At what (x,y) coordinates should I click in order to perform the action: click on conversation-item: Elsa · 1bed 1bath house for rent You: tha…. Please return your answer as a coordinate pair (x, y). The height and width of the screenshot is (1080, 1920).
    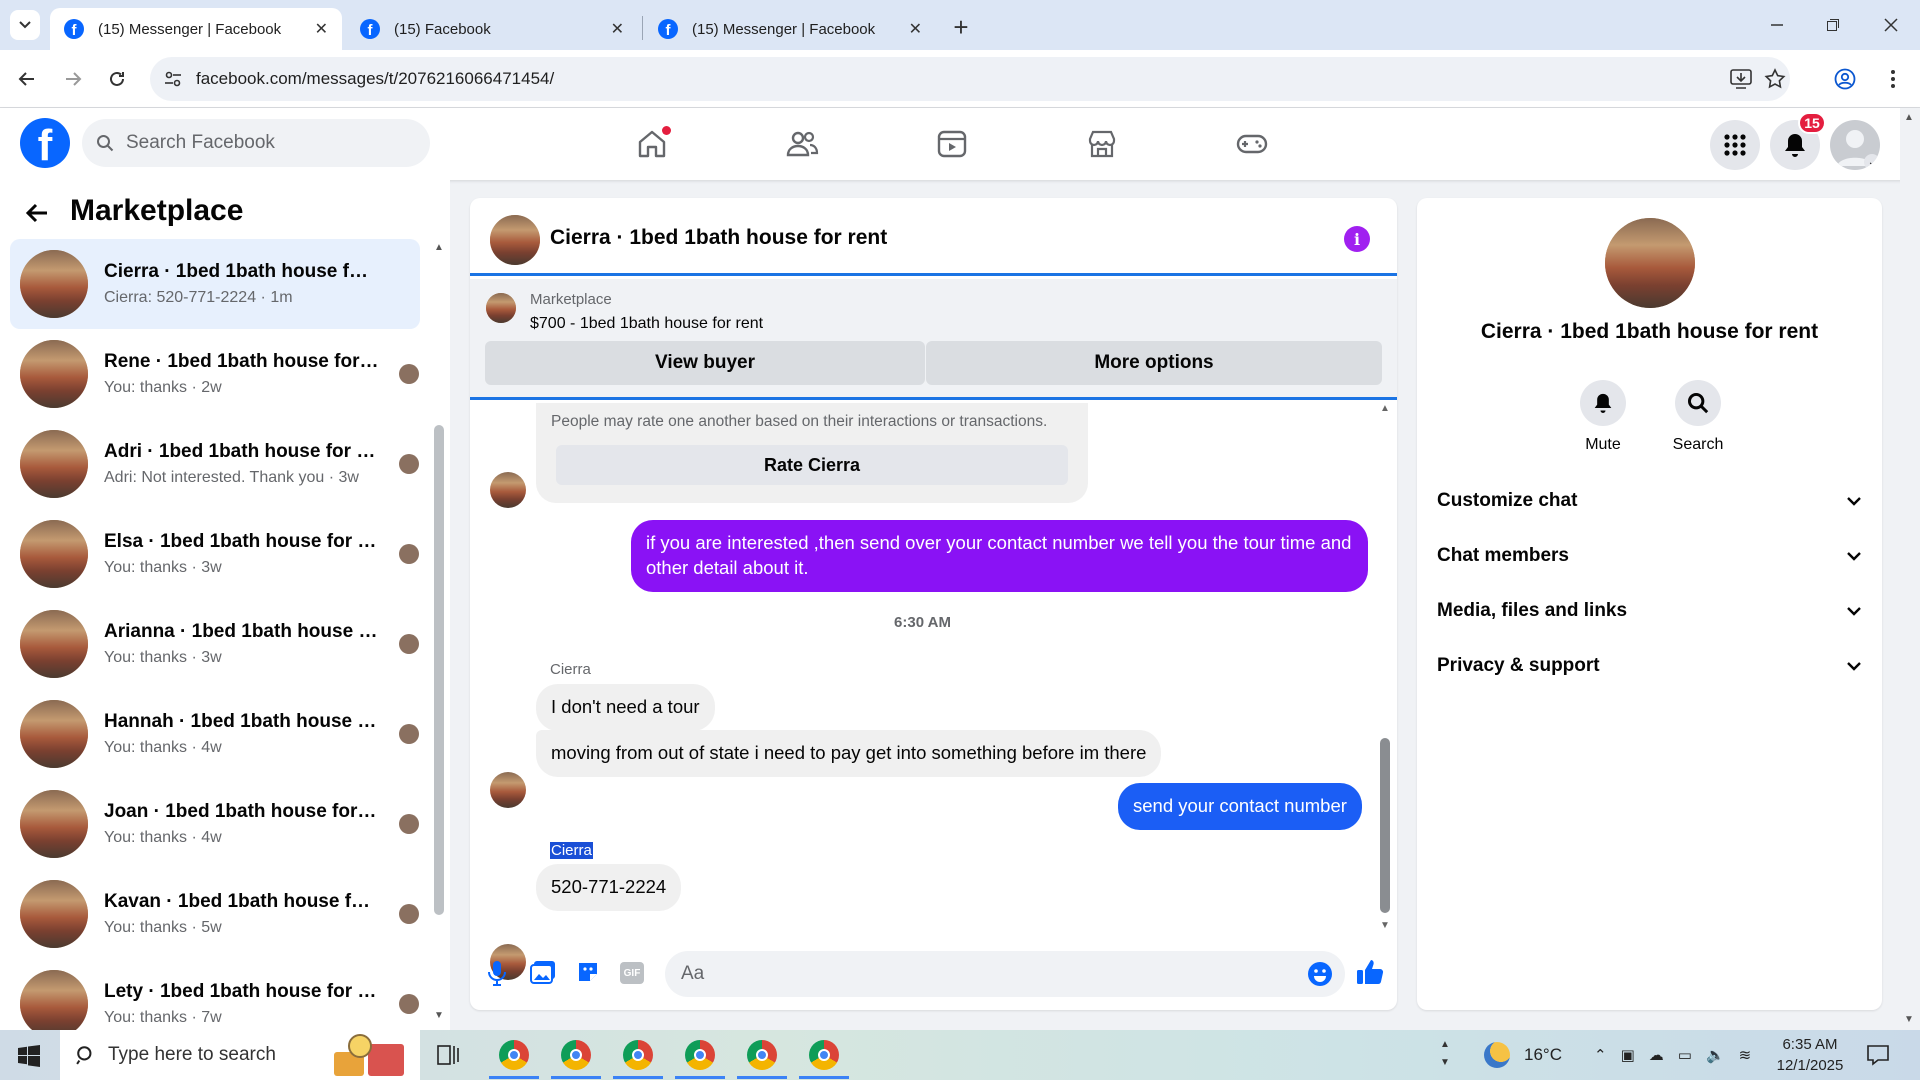
    Looking at the image, I should click on (215, 554).